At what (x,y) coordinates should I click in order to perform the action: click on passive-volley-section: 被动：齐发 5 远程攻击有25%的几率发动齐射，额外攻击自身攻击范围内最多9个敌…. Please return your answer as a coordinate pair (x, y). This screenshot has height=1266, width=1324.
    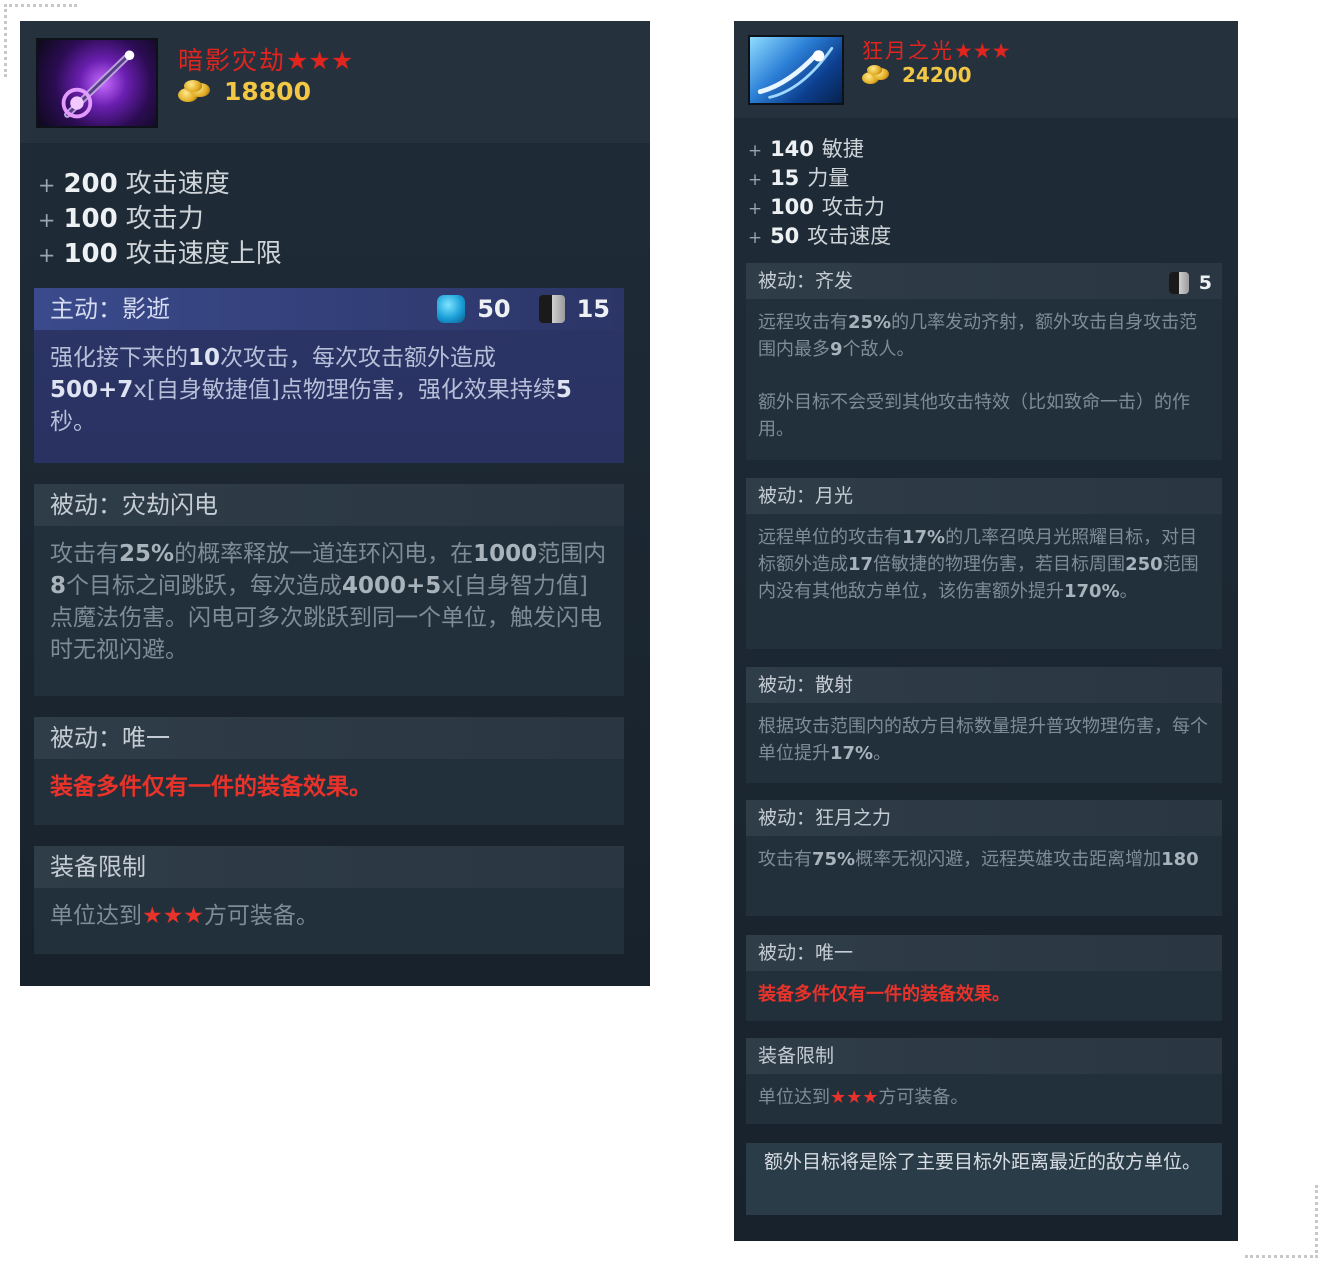
    Looking at the image, I should click on (984, 361).